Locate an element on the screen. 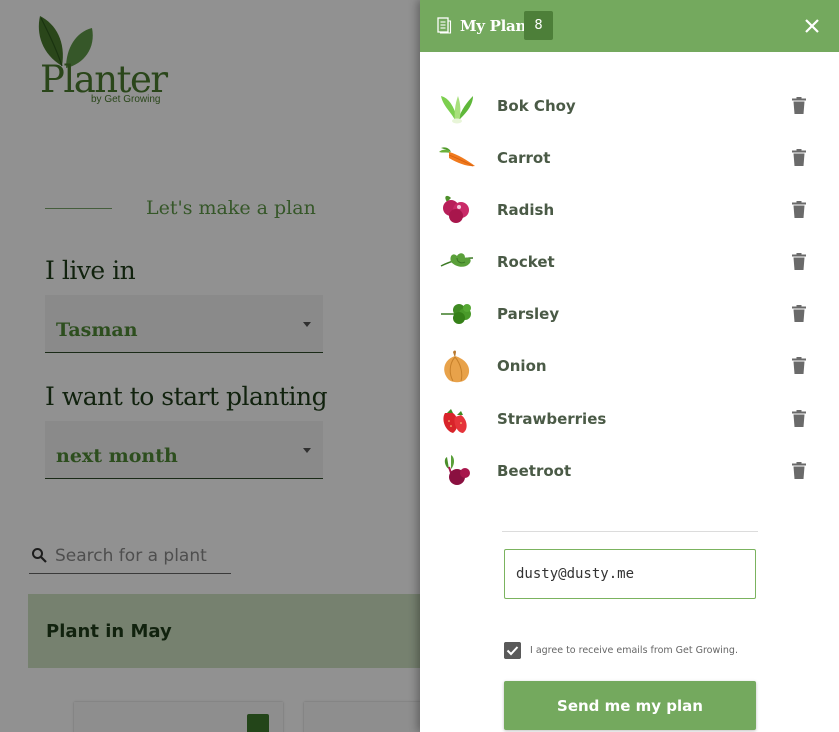 This screenshot has height=732, width=839. plan-item: Strawberries is located at coordinates (629, 419).